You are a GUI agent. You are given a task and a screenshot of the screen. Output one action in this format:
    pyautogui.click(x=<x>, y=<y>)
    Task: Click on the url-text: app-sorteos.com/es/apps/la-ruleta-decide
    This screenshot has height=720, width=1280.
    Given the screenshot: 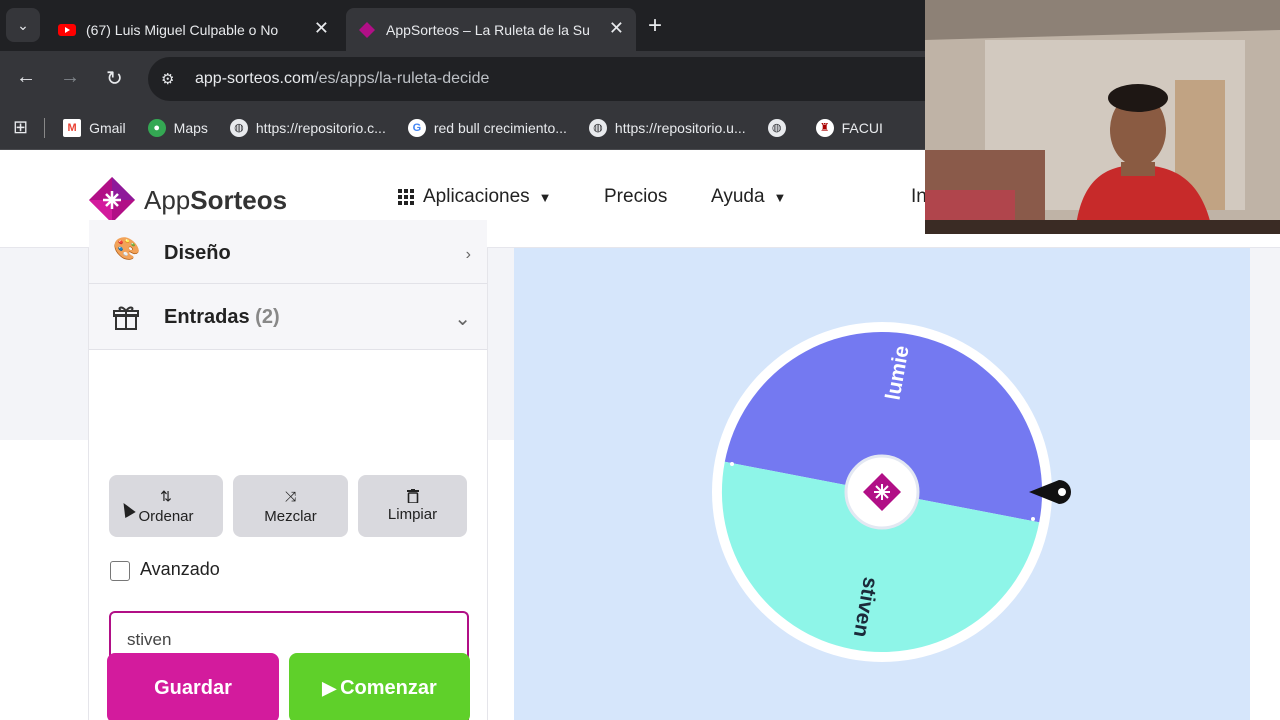 What is the action you would take?
    pyautogui.click(x=342, y=78)
    